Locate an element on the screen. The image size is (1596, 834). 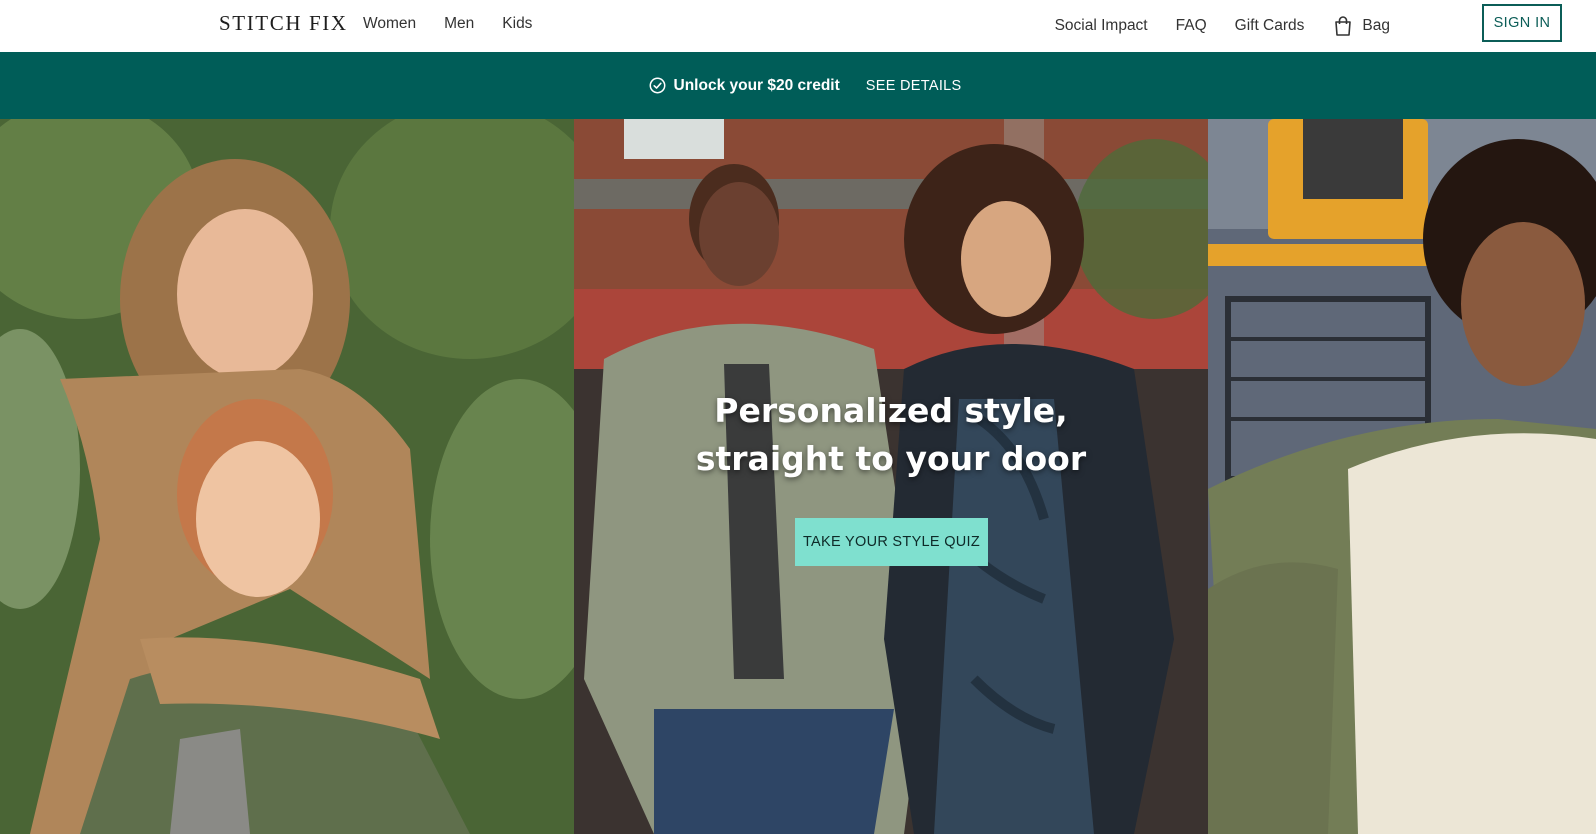
nav-gift-cards: Gift Cards is located at coordinates (1270, 26).